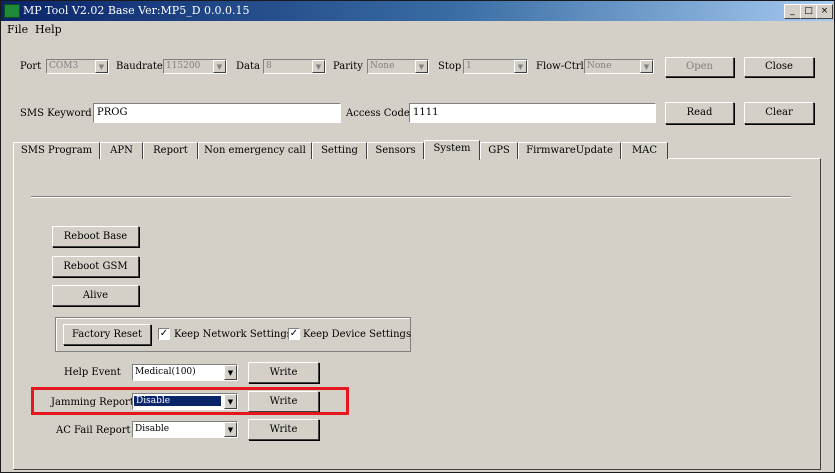 The height and width of the screenshot is (473, 835). Describe the element at coordinates (398, 66) in the screenshot. I see `parity-select: None ▼` at that location.